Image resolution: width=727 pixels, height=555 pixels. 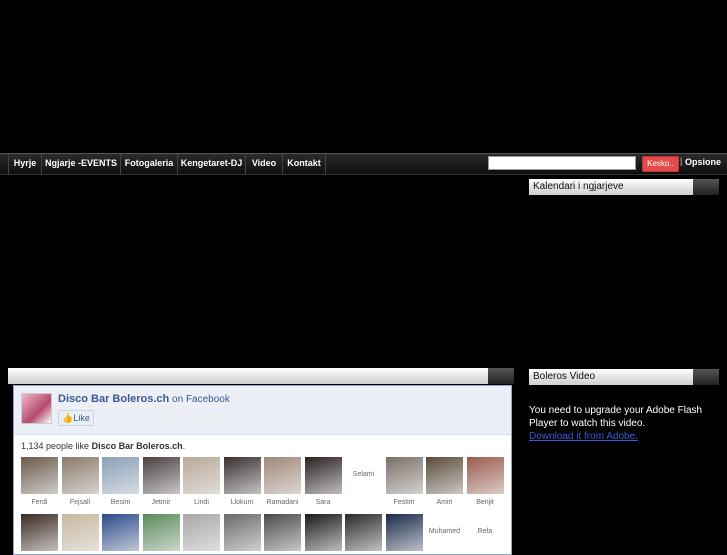 What do you see at coordinates (626, 436) in the screenshot?
I see `adobe-download-link: Download it from Adobe.` at bounding box center [626, 436].